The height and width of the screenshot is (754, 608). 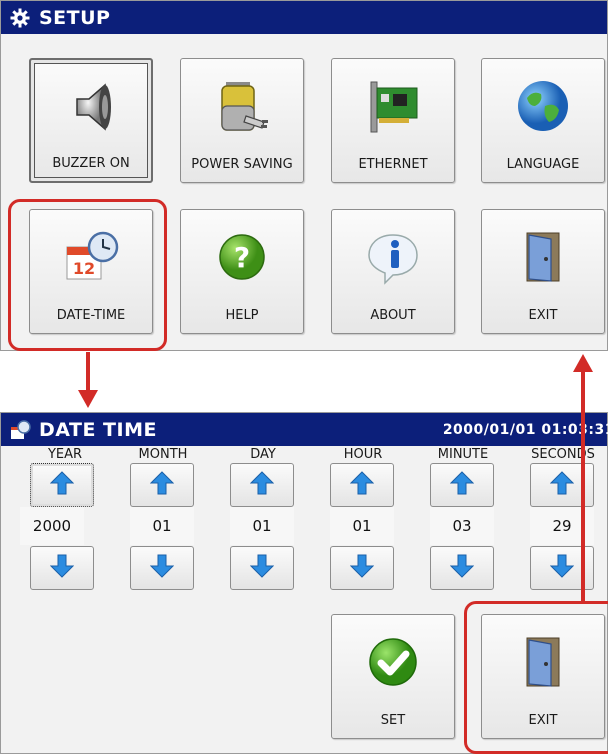 What do you see at coordinates (20, 18) in the screenshot?
I see `gear-icon` at bounding box center [20, 18].